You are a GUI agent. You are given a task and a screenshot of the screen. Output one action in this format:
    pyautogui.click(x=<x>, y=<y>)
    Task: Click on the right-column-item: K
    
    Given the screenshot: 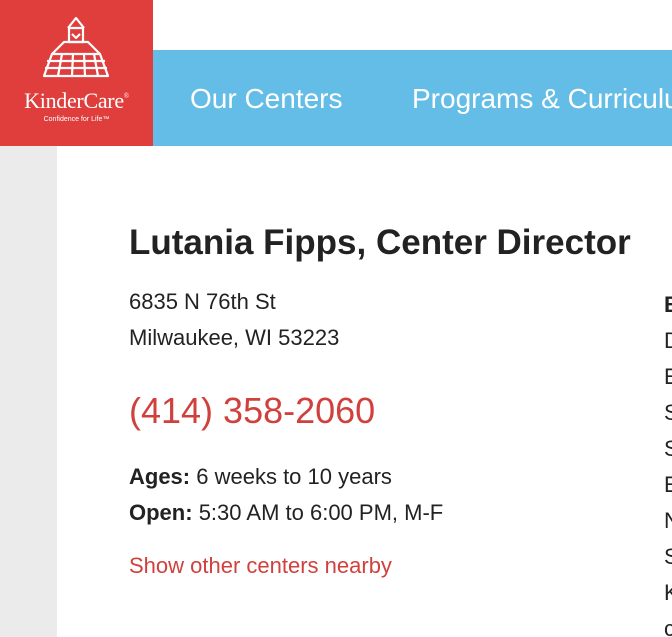 What is the action you would take?
    pyautogui.click(x=668, y=592)
    